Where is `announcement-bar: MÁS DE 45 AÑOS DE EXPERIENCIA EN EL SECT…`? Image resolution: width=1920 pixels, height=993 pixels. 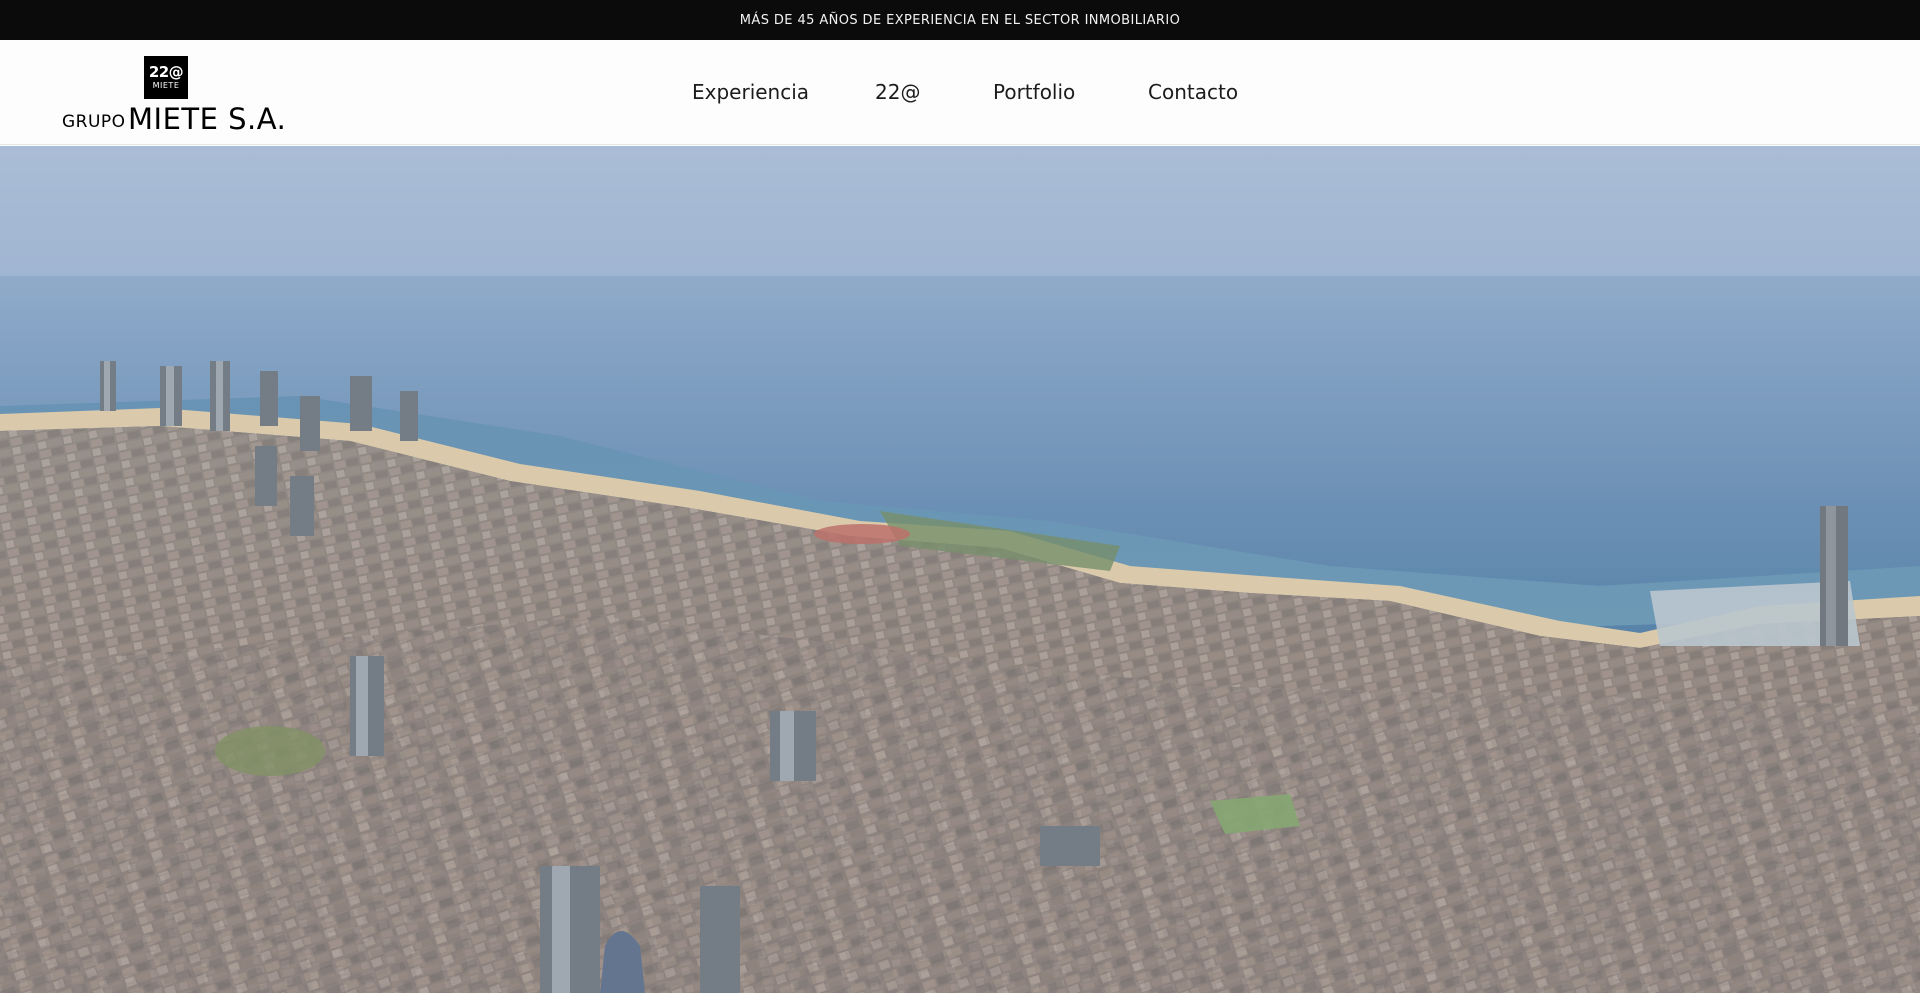
announcement-bar: MÁS DE 45 AÑOS DE EXPERIENCIA EN EL SECT… is located at coordinates (960, 20).